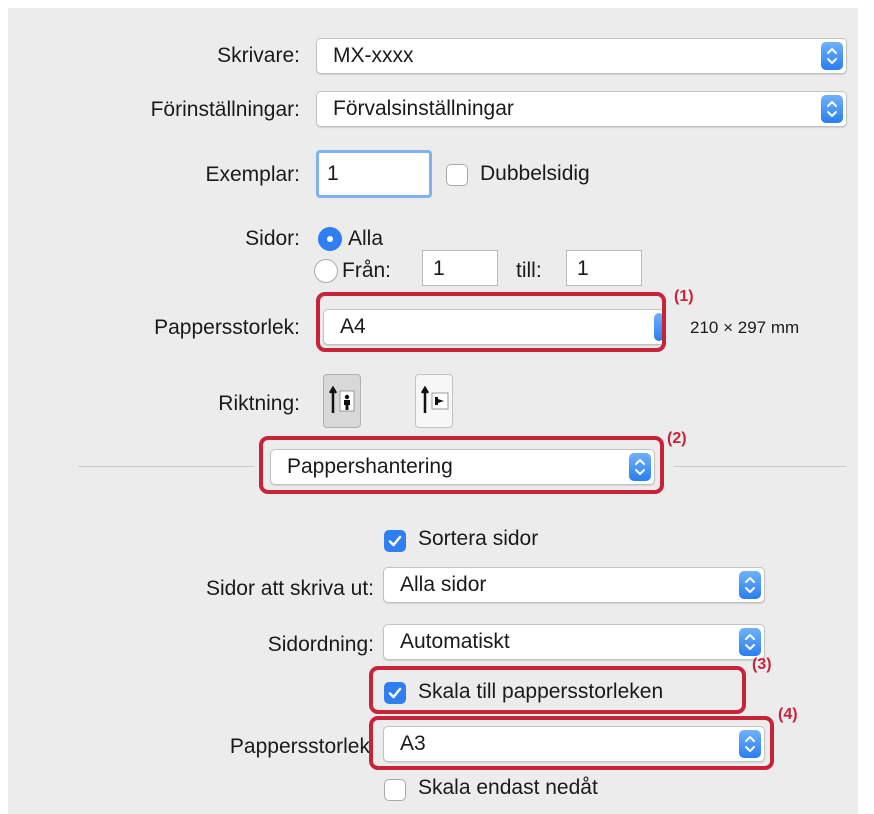  I want to click on printer-popup: MX-xxxx, so click(581, 56).